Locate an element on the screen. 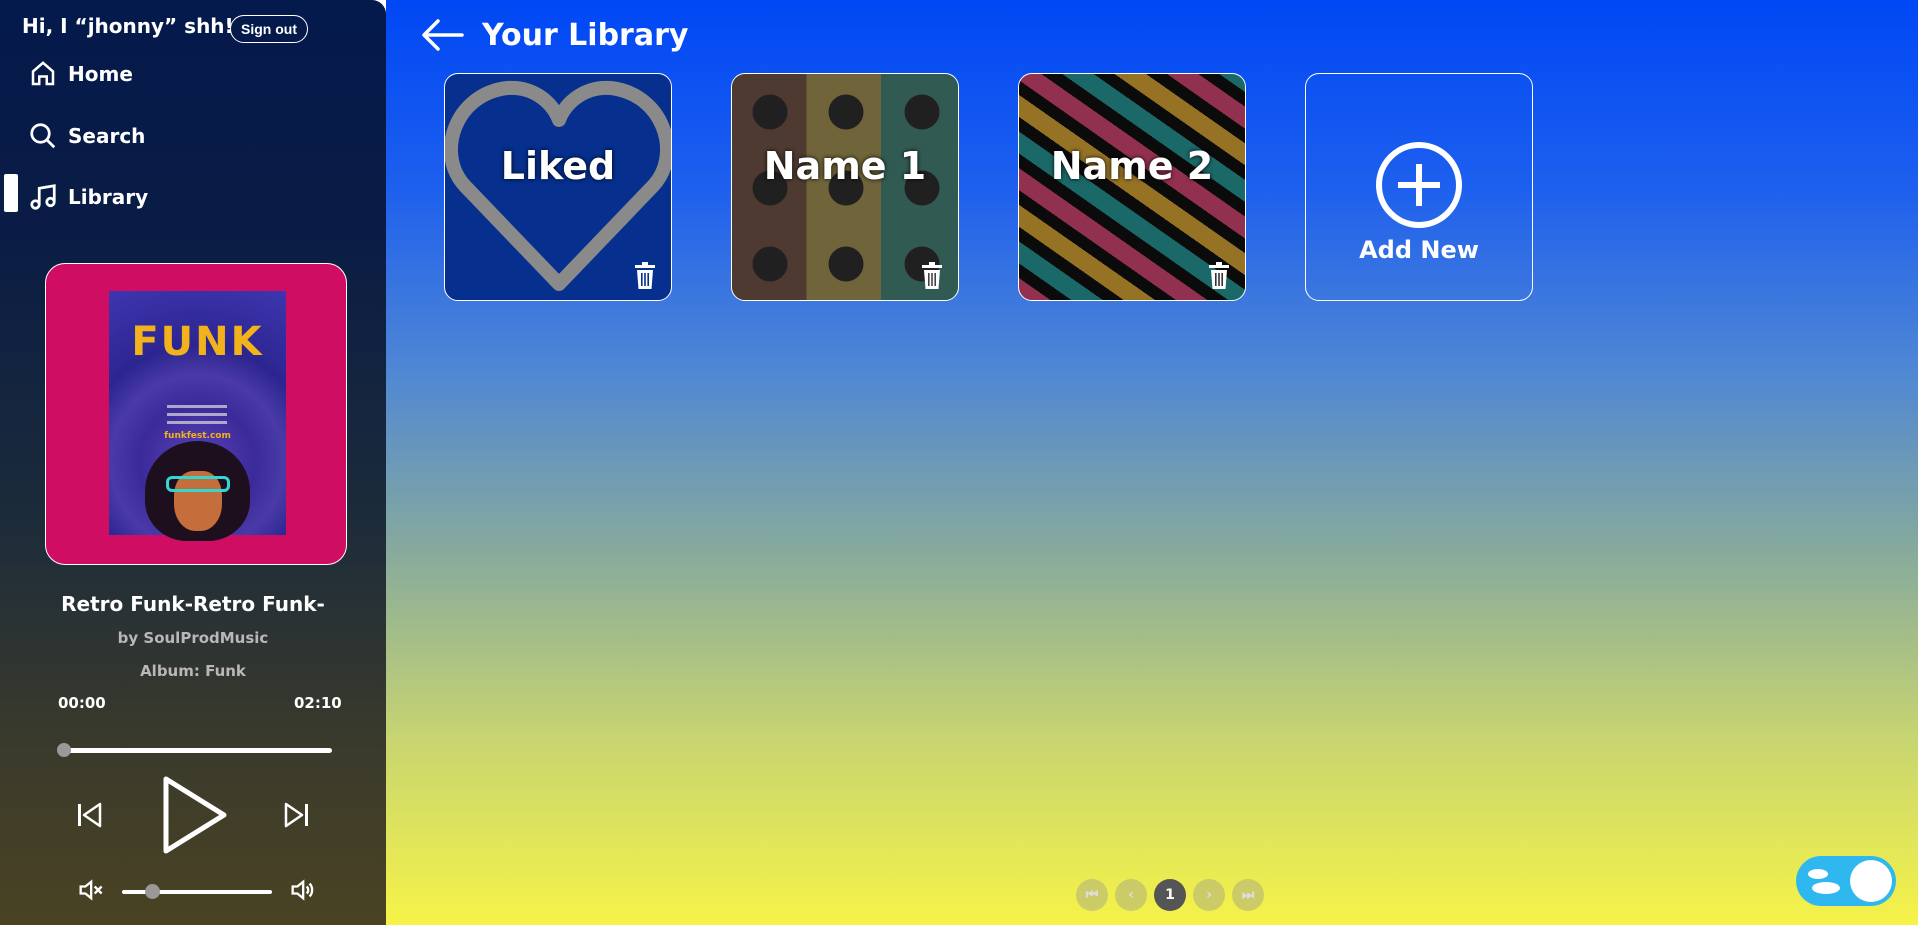 This screenshot has width=1918, height=925. home-icon is located at coordinates (43, 73).